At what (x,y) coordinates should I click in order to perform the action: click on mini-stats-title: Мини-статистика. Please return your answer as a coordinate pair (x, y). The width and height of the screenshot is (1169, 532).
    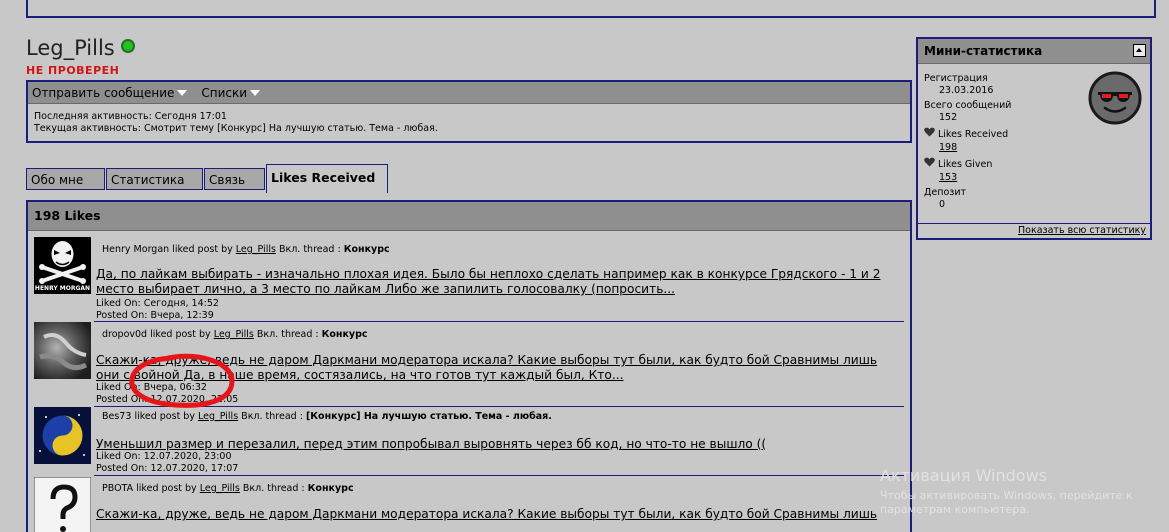
    Looking at the image, I should click on (983, 51).